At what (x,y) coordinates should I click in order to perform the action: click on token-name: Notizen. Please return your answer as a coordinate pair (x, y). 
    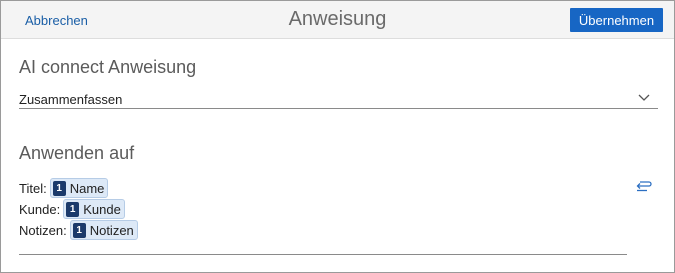
    Looking at the image, I should click on (111, 230).